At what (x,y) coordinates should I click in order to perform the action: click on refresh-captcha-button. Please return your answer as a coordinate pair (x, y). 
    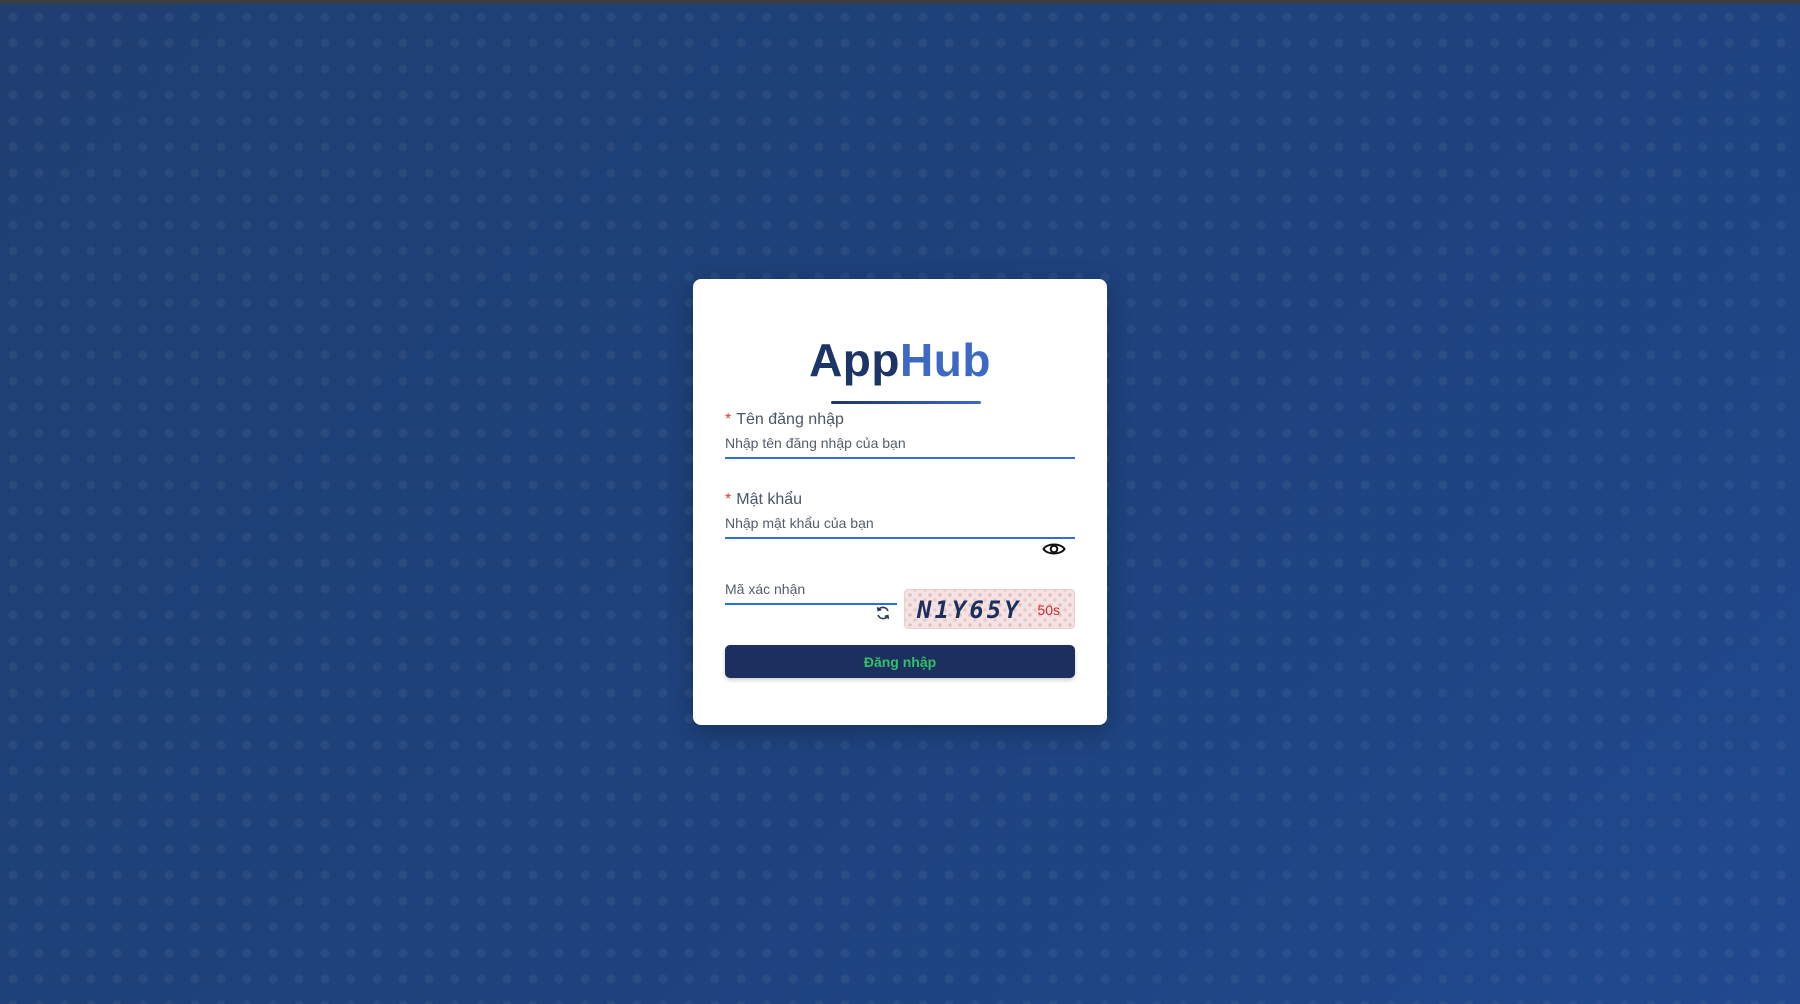
    Looking at the image, I should click on (883, 613).